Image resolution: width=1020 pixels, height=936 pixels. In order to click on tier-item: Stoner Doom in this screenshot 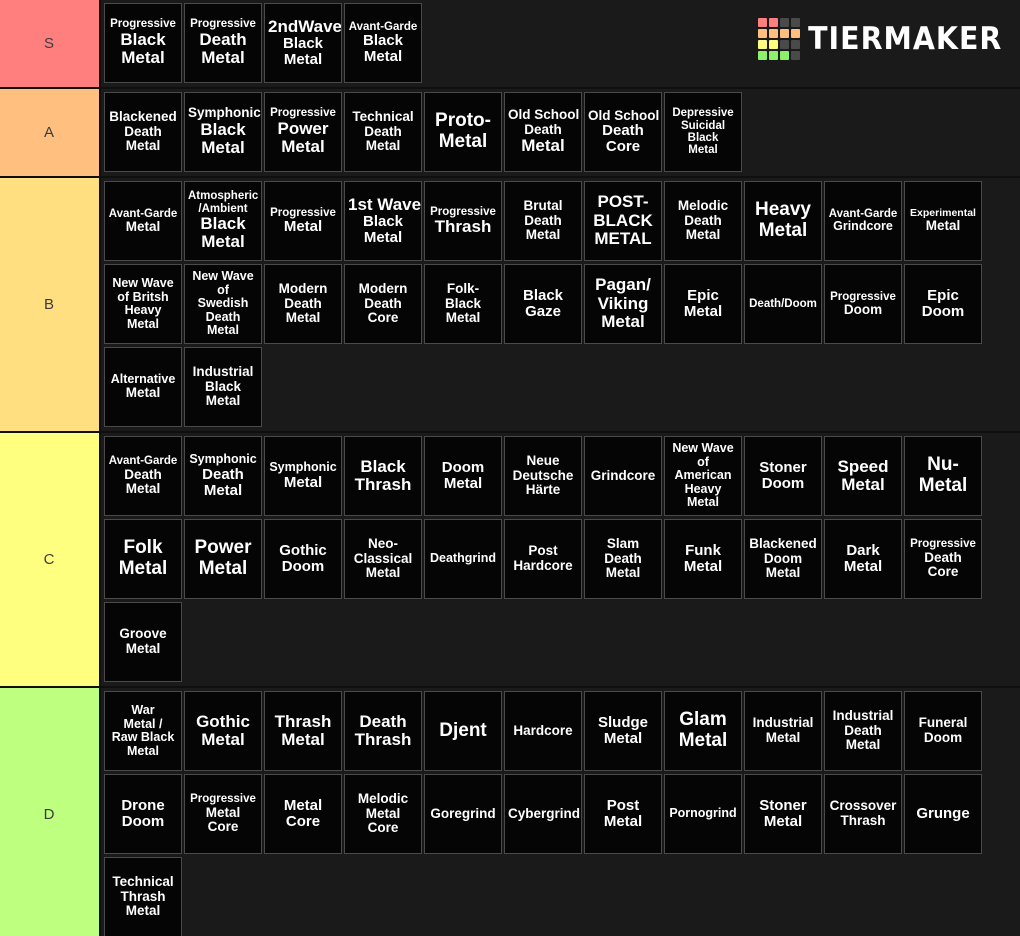, I will do `click(783, 476)`.